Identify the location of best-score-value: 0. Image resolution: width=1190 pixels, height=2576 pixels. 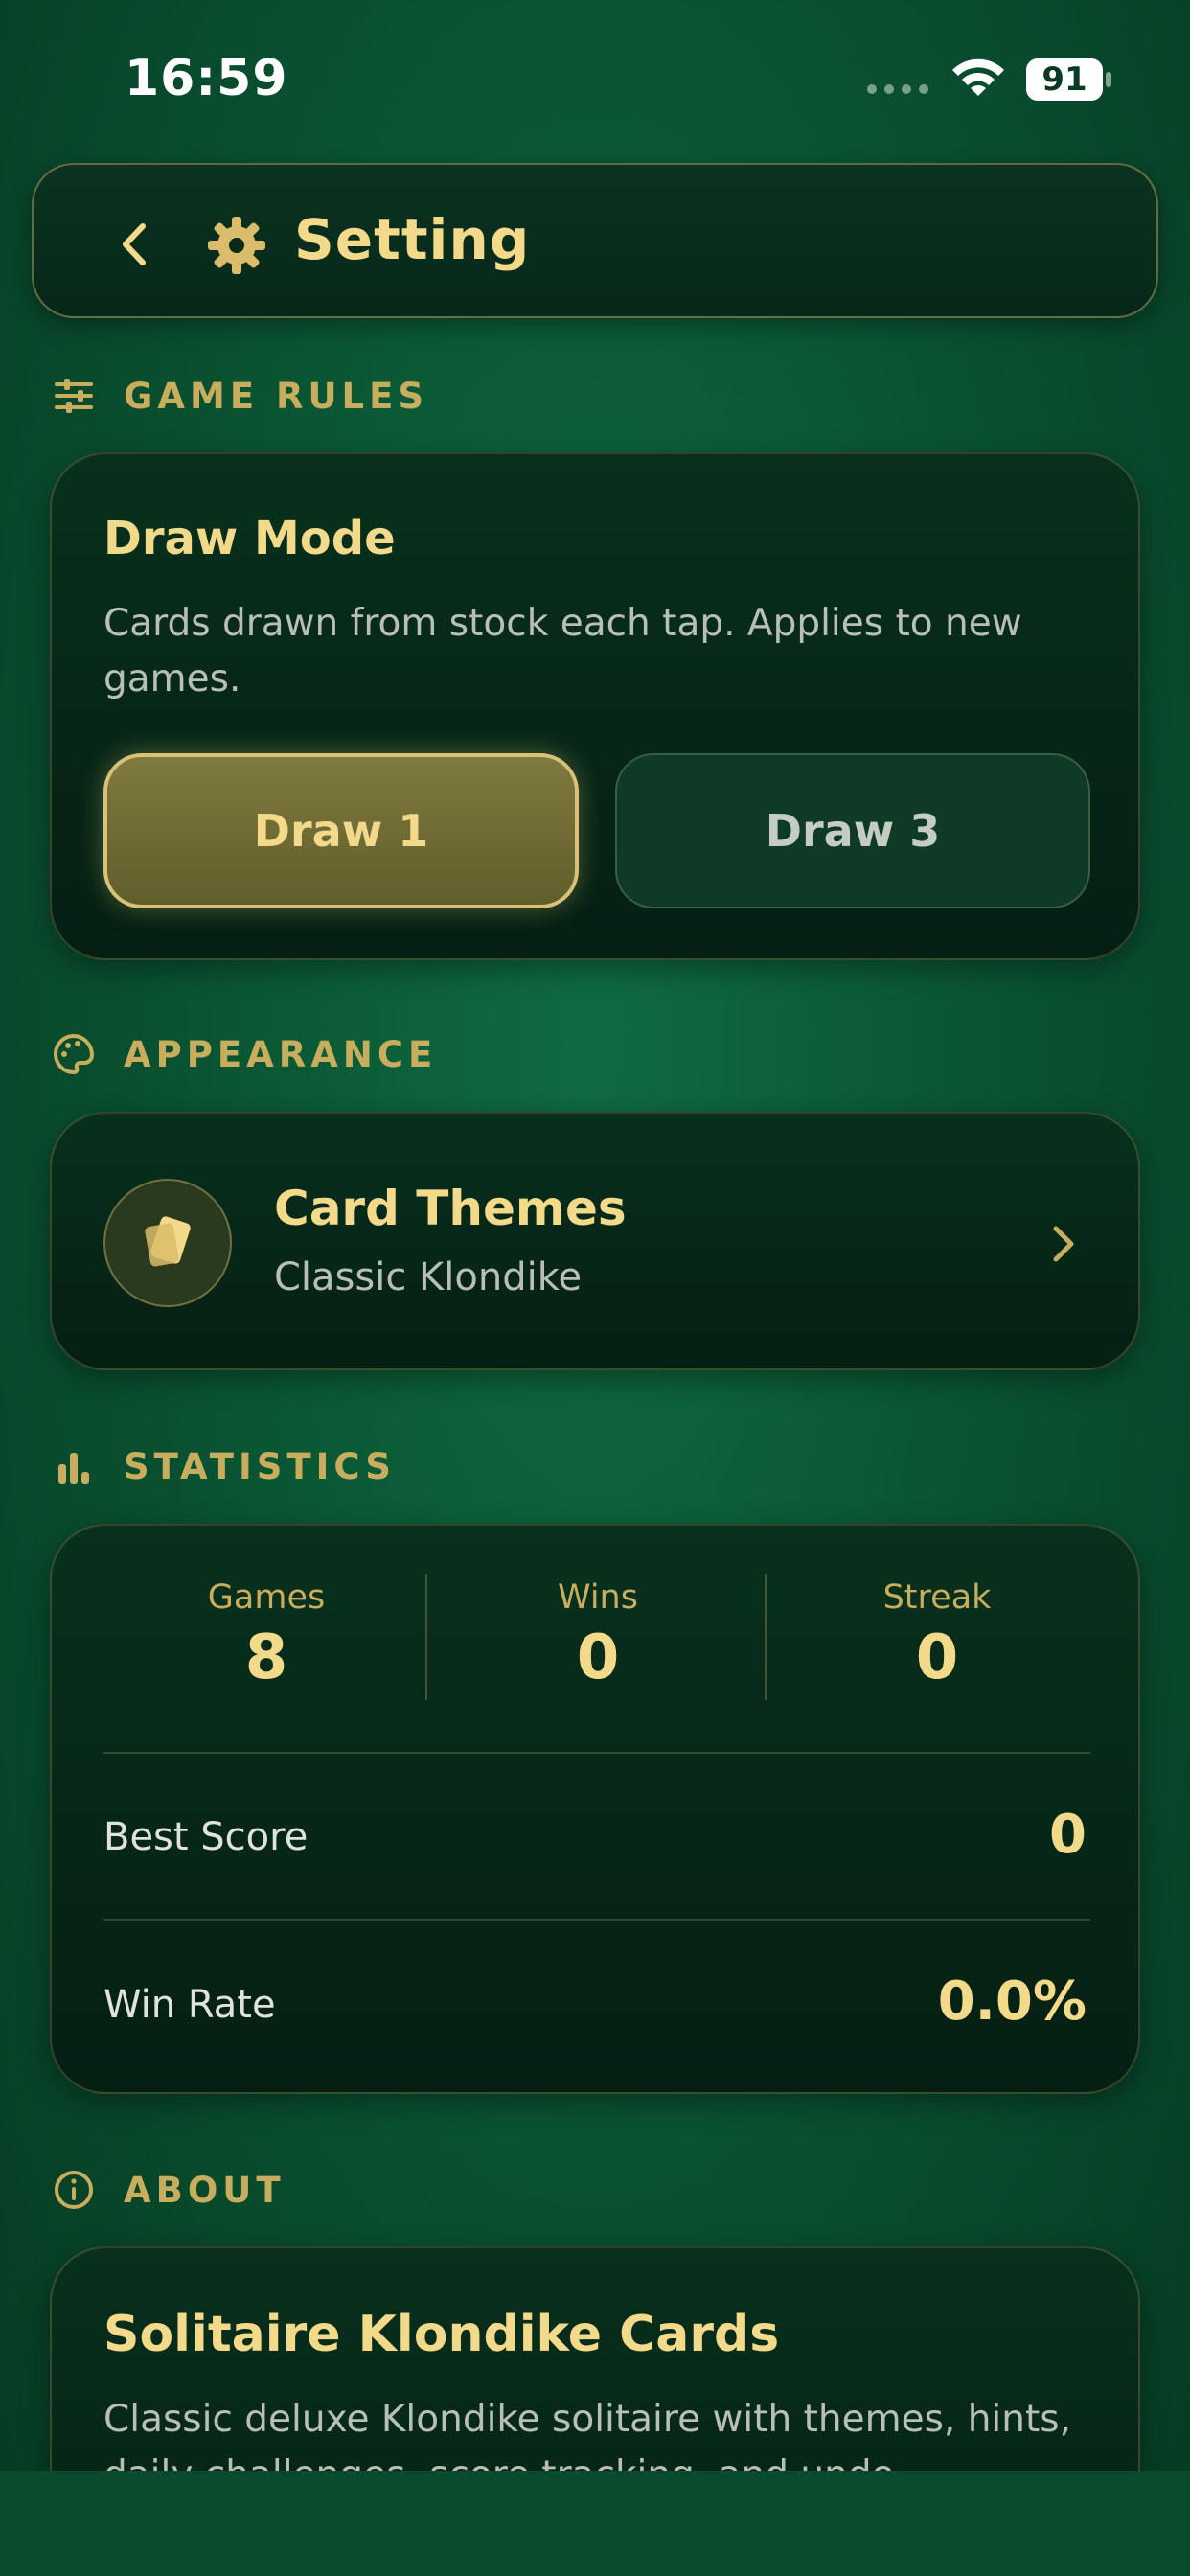
(1068, 1835).